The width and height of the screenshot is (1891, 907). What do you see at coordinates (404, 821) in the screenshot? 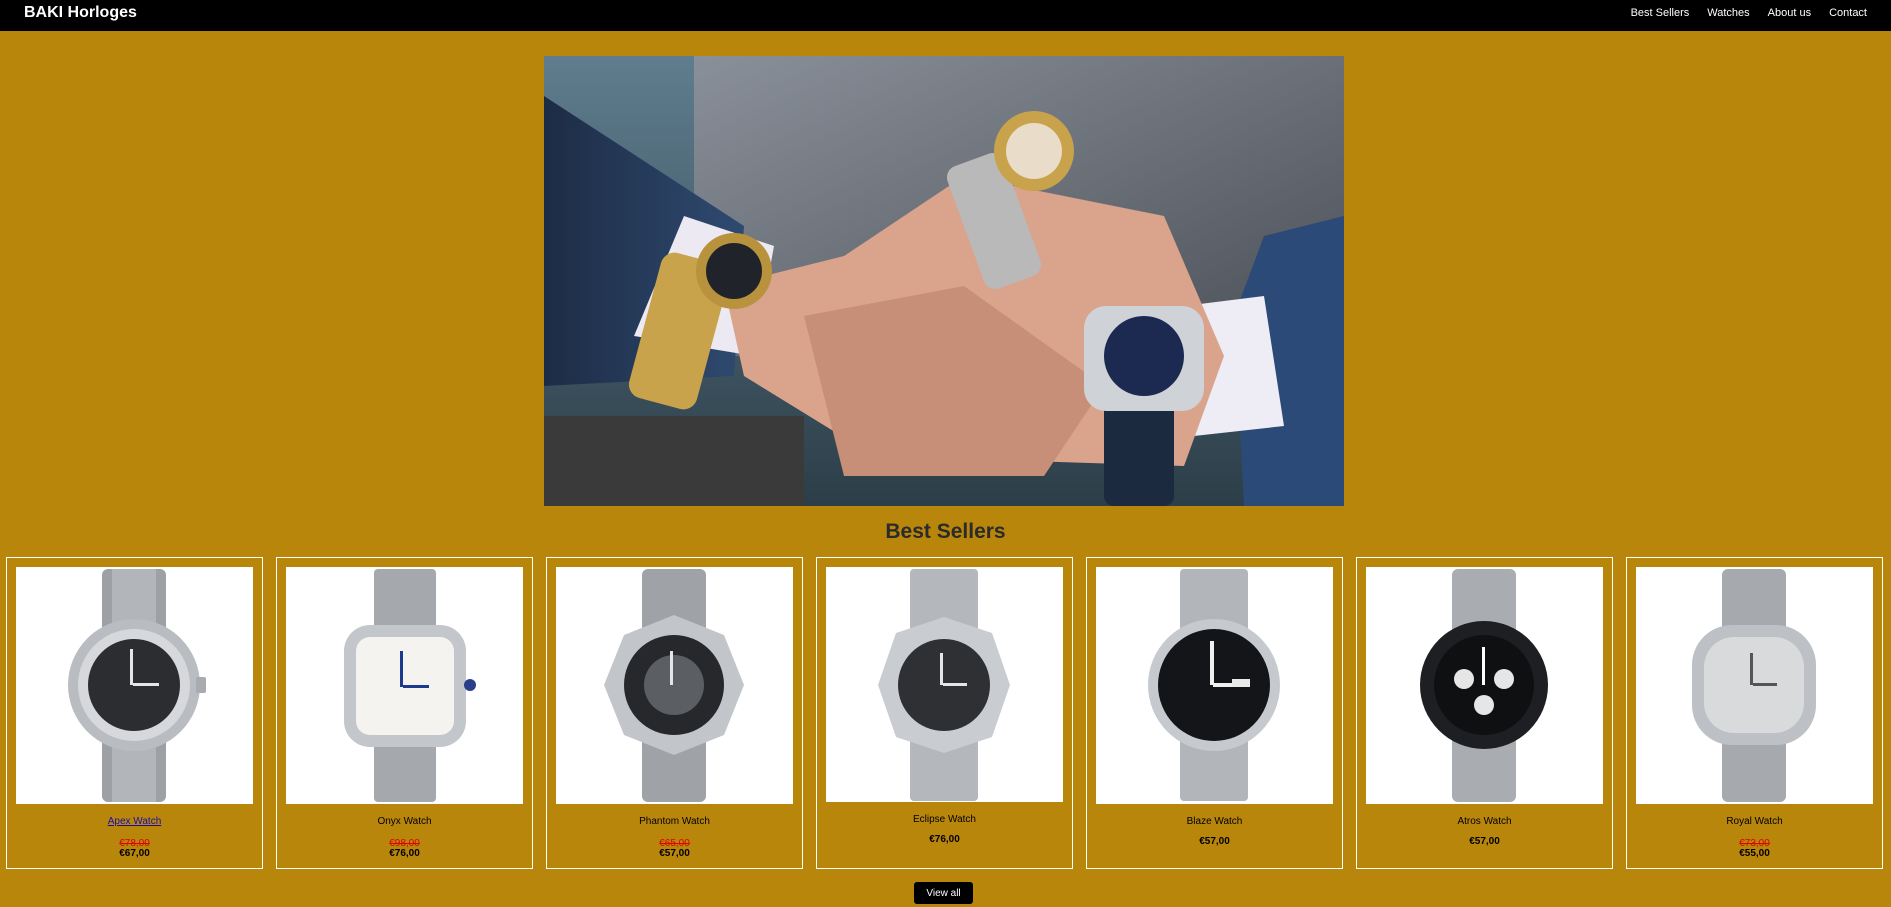
I see `product-name: Onyx Watch` at bounding box center [404, 821].